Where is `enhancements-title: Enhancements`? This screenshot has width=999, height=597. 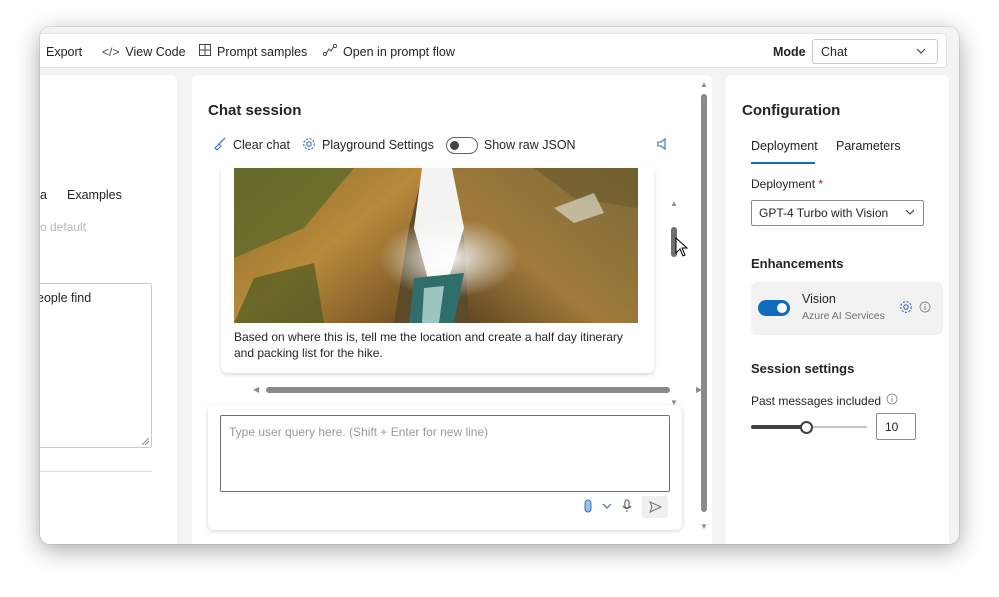
enhancements-title: Enhancements is located at coordinates (797, 263).